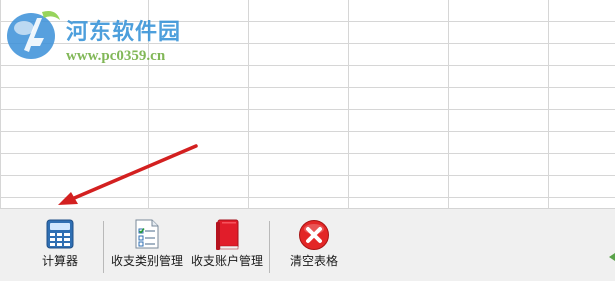 The image size is (615, 281). What do you see at coordinates (59, 261) in the screenshot?
I see `calculator-button-label: 计算器` at bounding box center [59, 261].